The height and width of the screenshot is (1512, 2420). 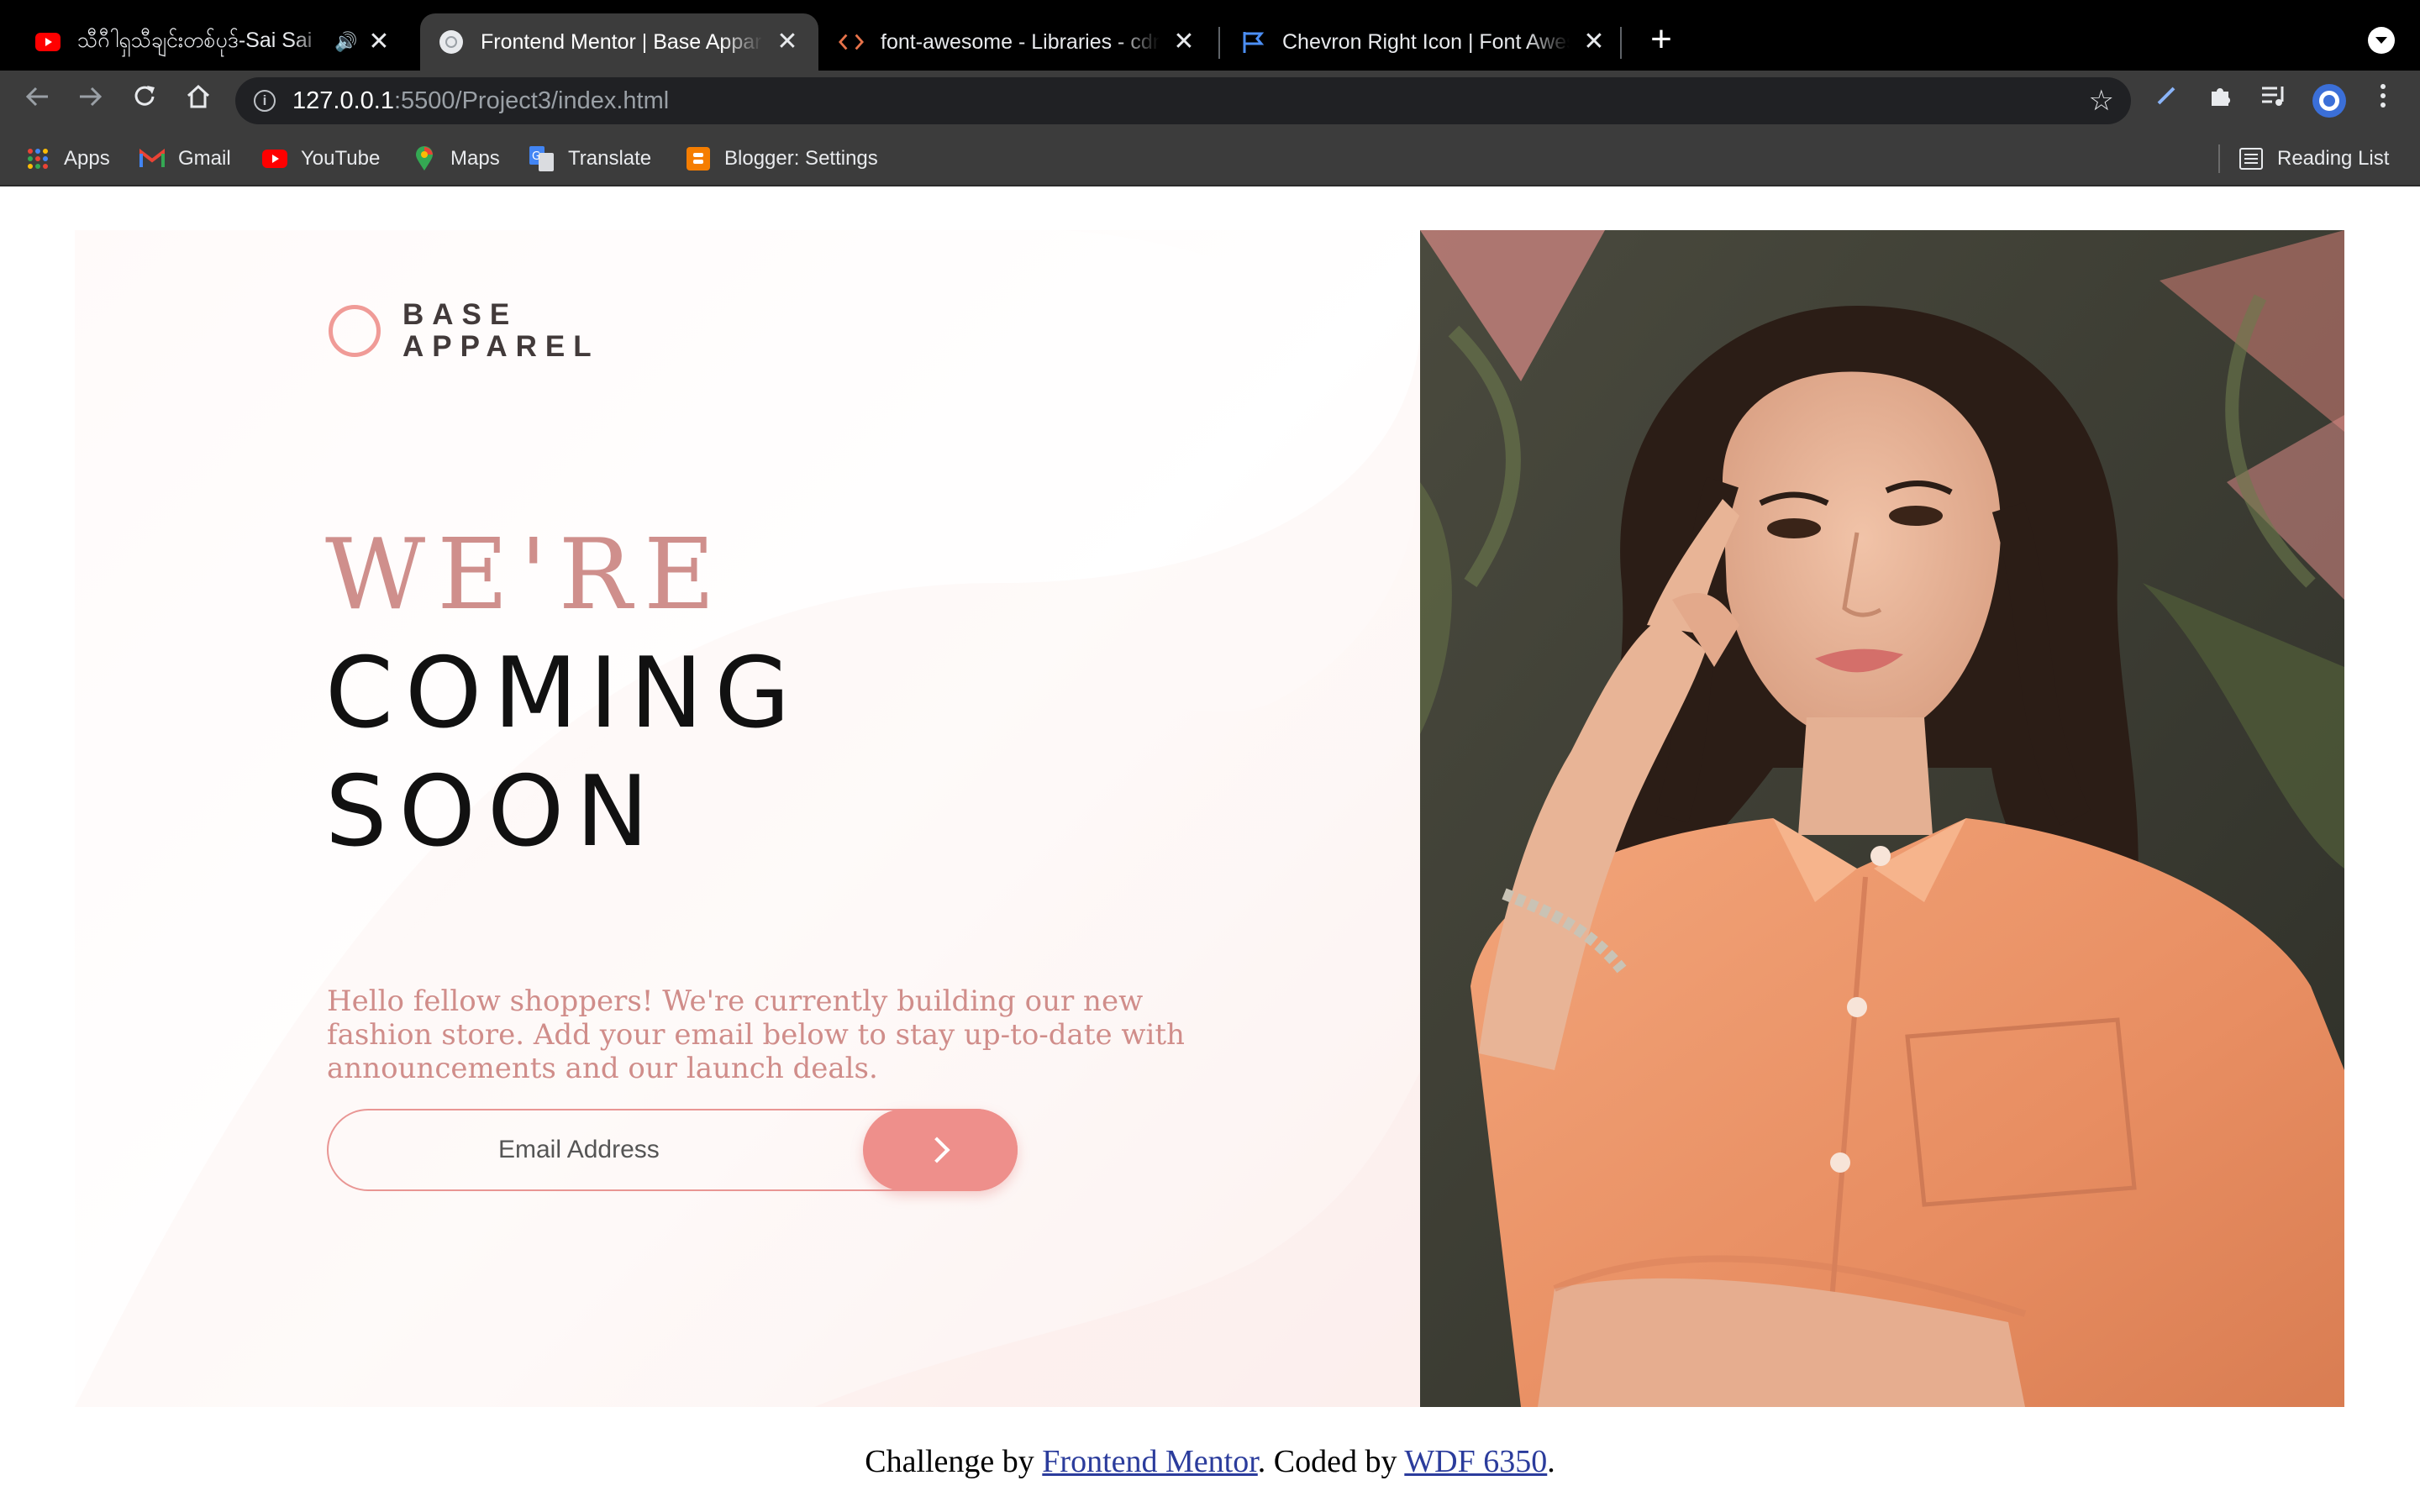 I want to click on reload-icon, so click(x=144, y=100).